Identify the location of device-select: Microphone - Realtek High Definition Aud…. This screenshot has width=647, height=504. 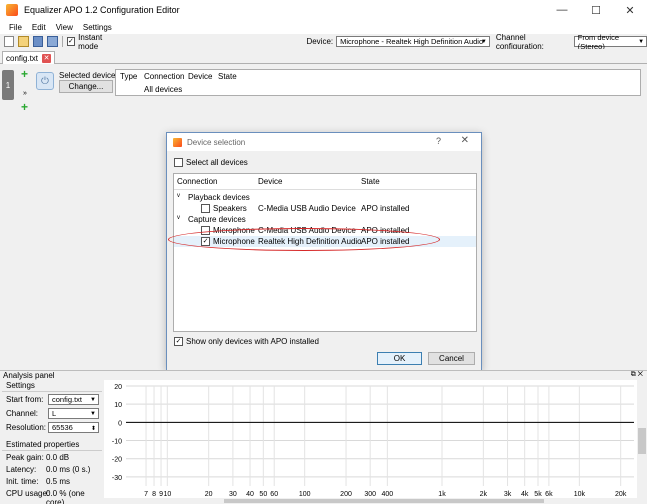
(413, 41).